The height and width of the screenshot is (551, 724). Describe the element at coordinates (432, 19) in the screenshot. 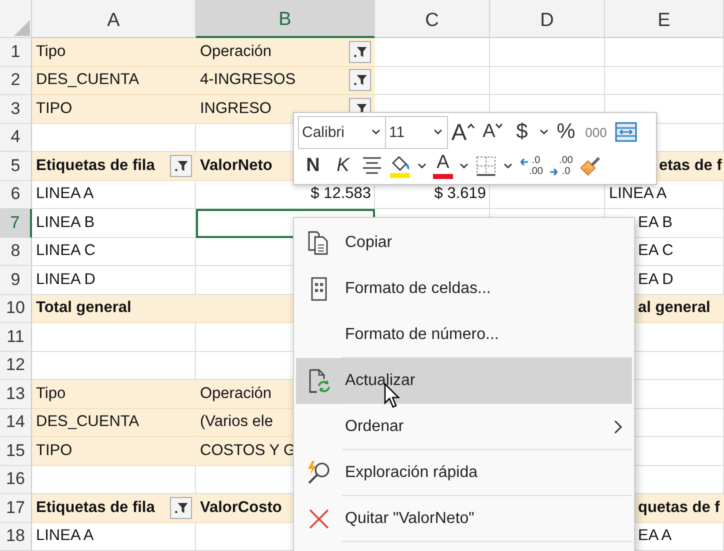

I see `column-header: C` at that location.